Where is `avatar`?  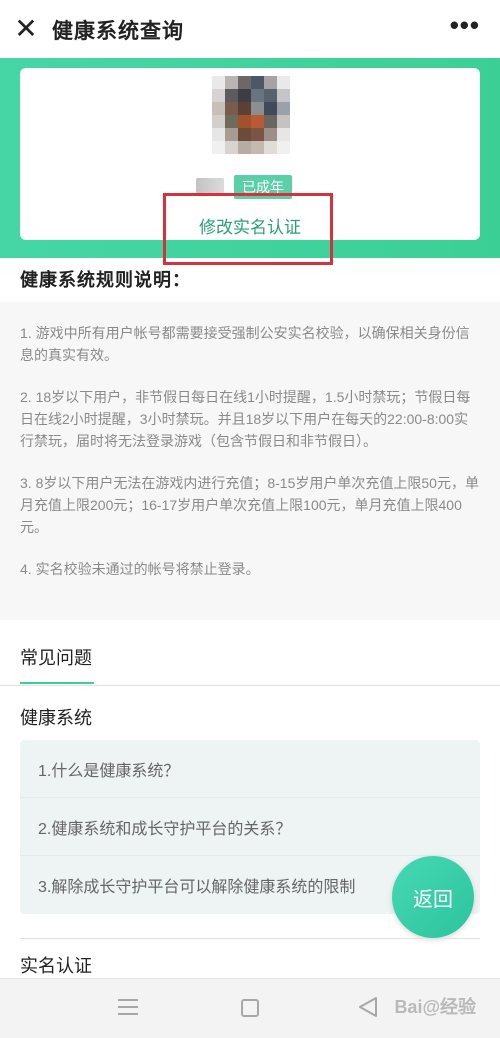 avatar is located at coordinates (251, 119).